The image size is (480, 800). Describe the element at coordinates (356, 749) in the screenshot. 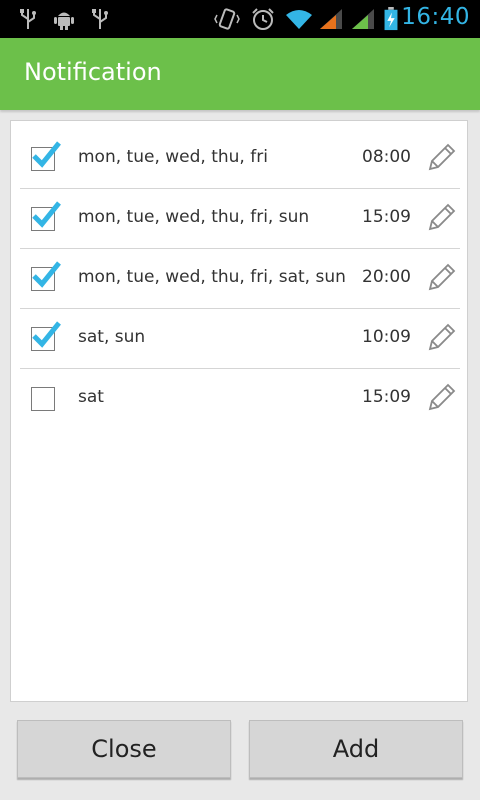

I see `add-button: Add` at that location.